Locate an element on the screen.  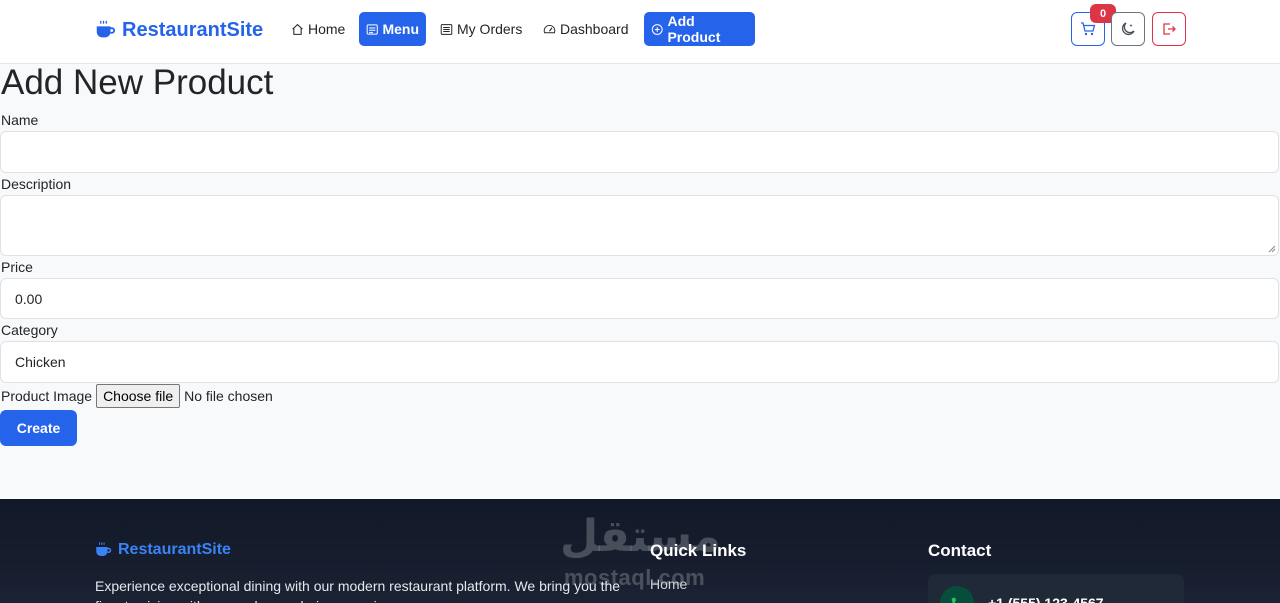
nav-home: Home is located at coordinates (318, 29).